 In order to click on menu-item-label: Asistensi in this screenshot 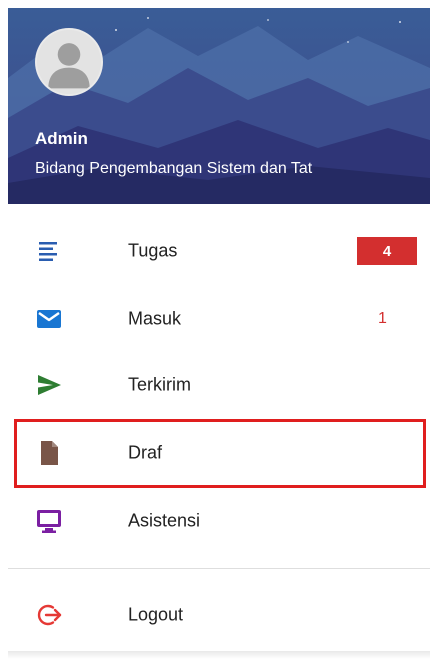, I will do `click(164, 520)`.